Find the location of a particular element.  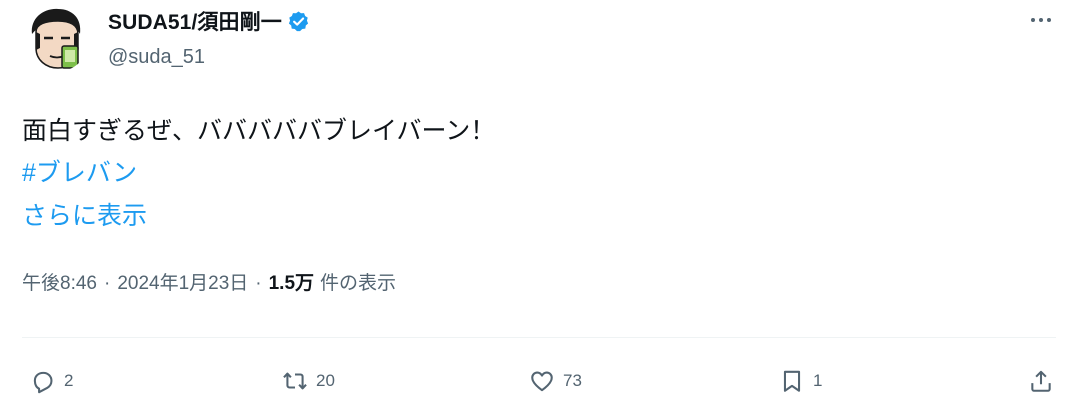

more-dots-icon is located at coordinates (1041, 20).